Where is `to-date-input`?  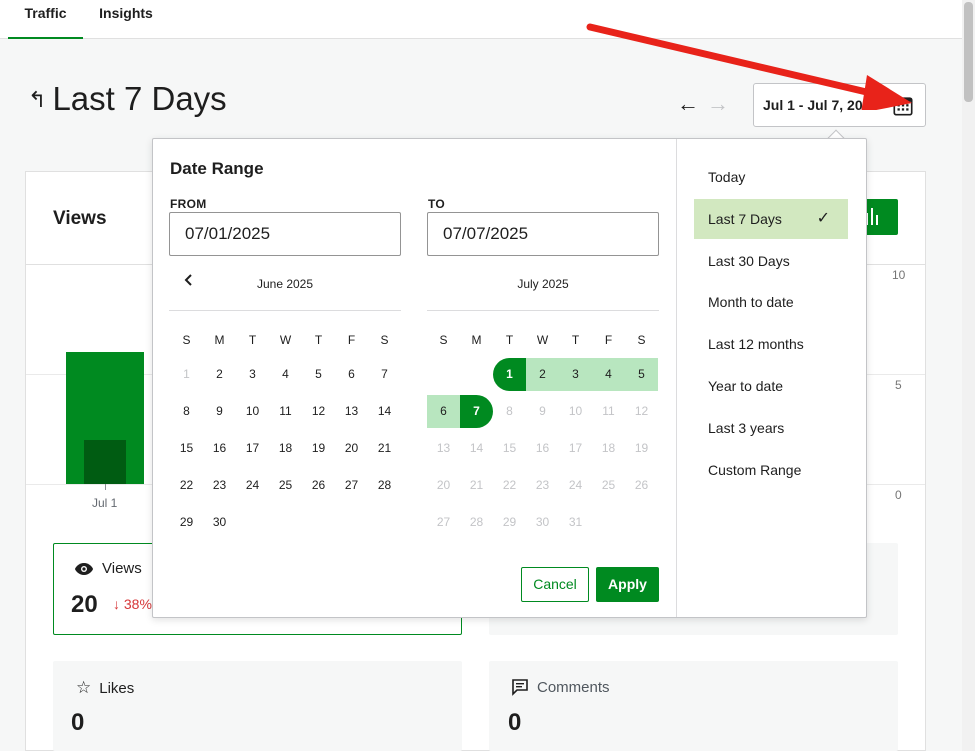
to-date-input is located at coordinates (543, 234).